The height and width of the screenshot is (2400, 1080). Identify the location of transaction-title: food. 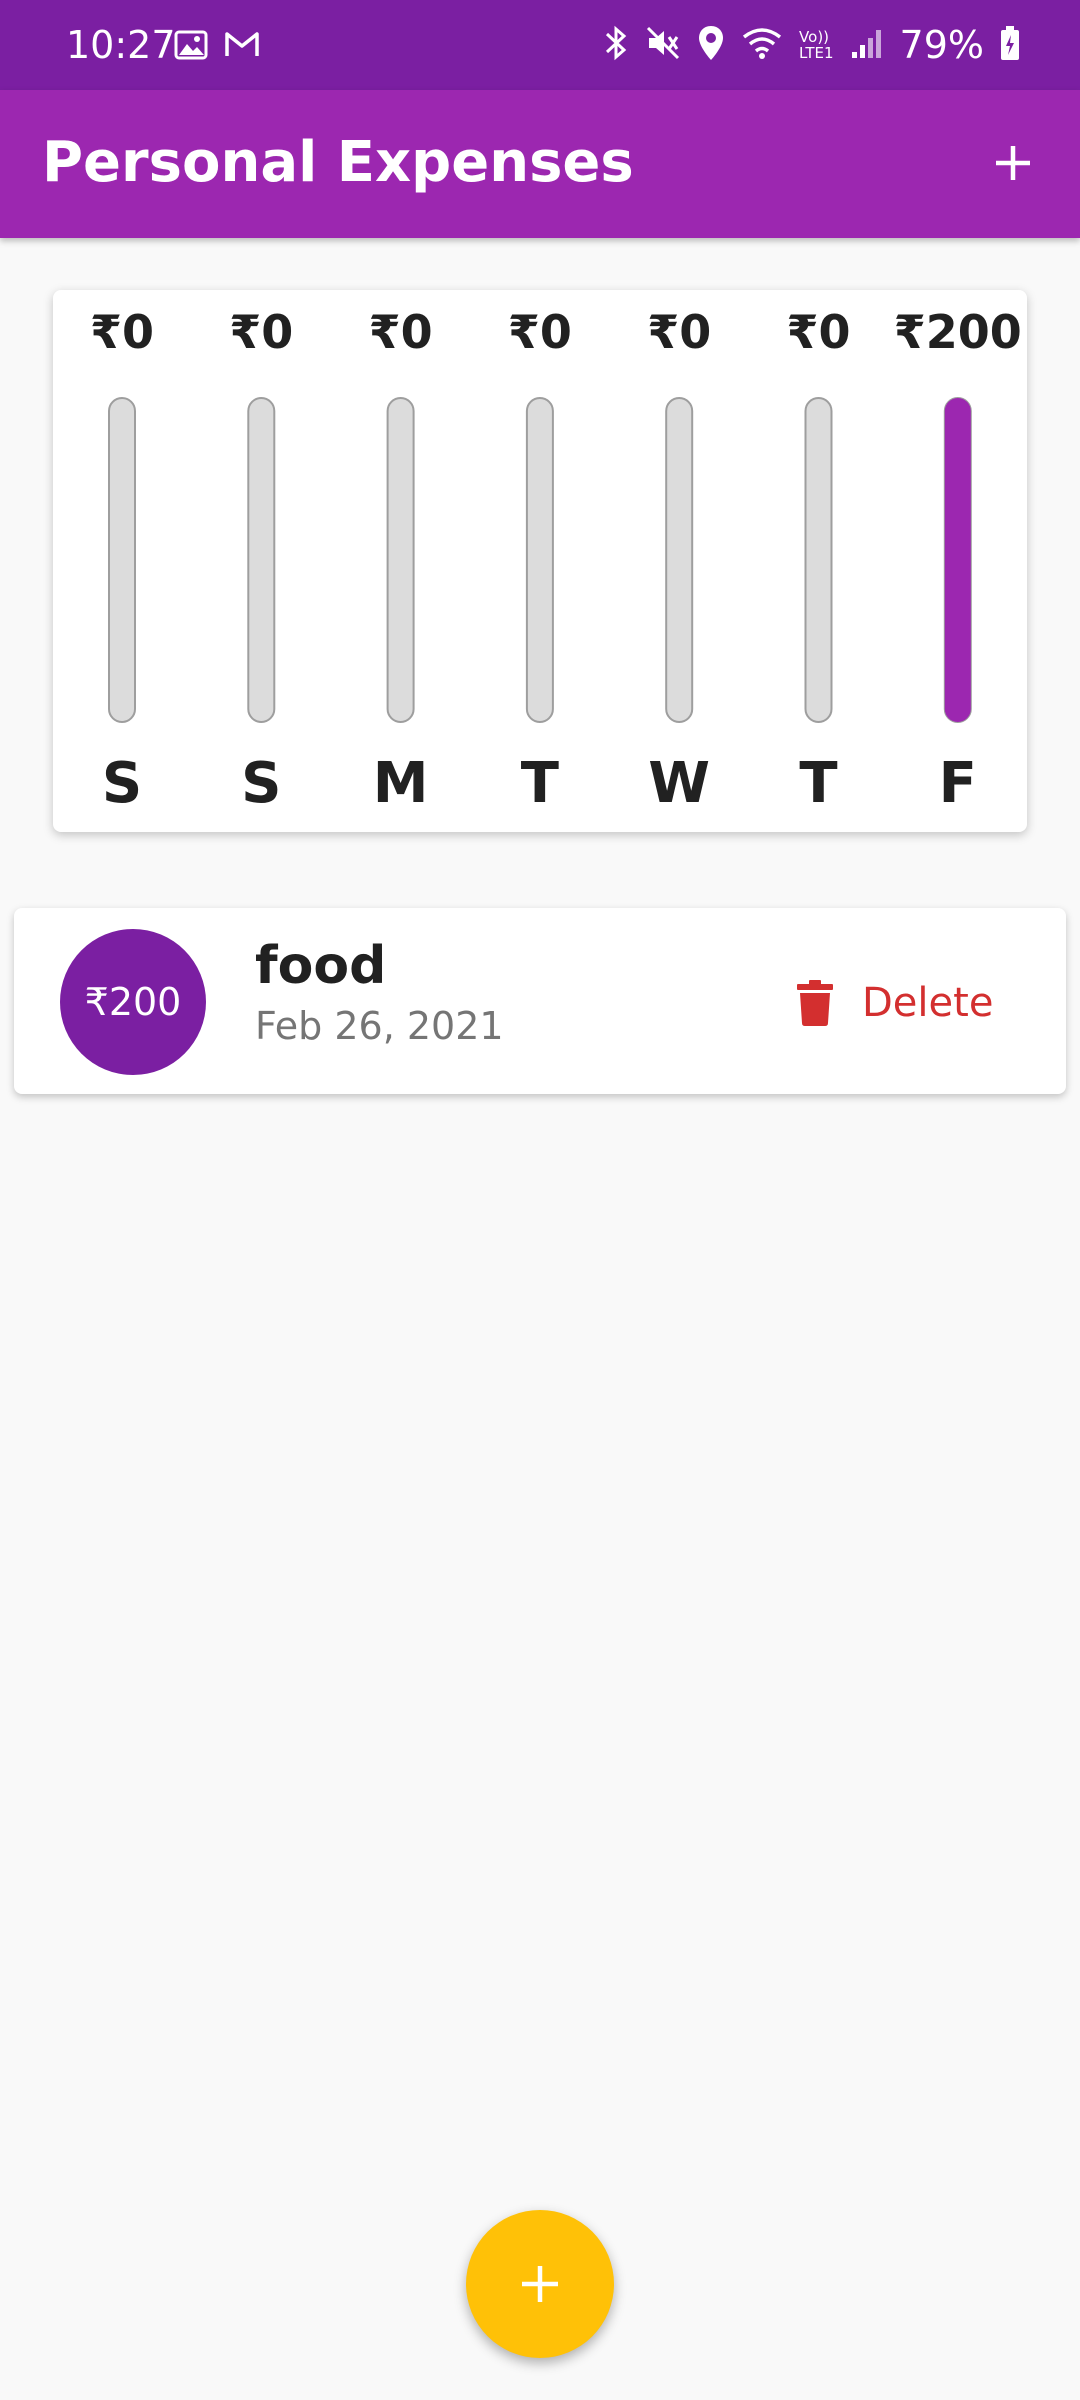
(321, 966).